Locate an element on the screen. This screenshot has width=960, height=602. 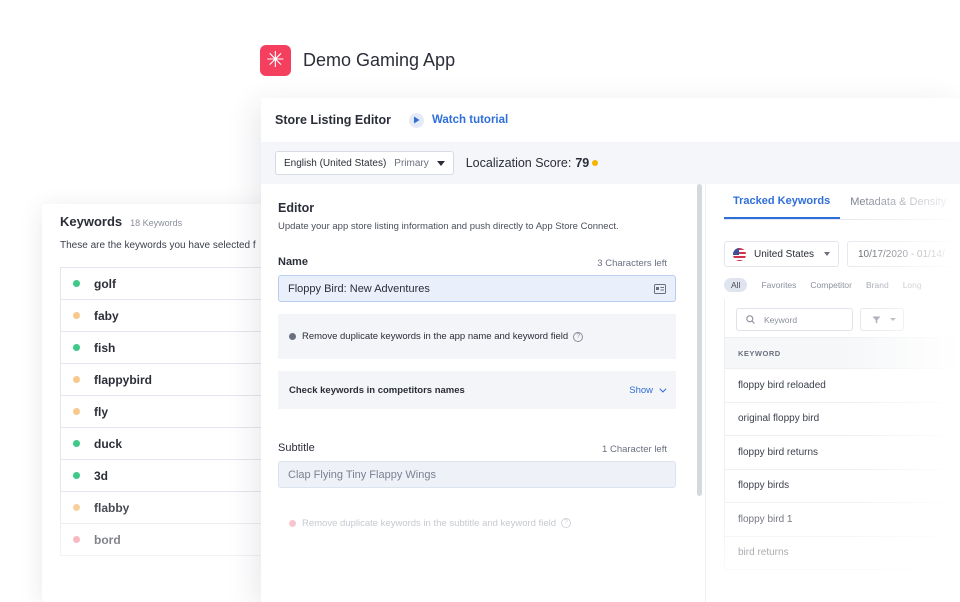
table-row: floppy bird reloaded is located at coordinates (839, 386).